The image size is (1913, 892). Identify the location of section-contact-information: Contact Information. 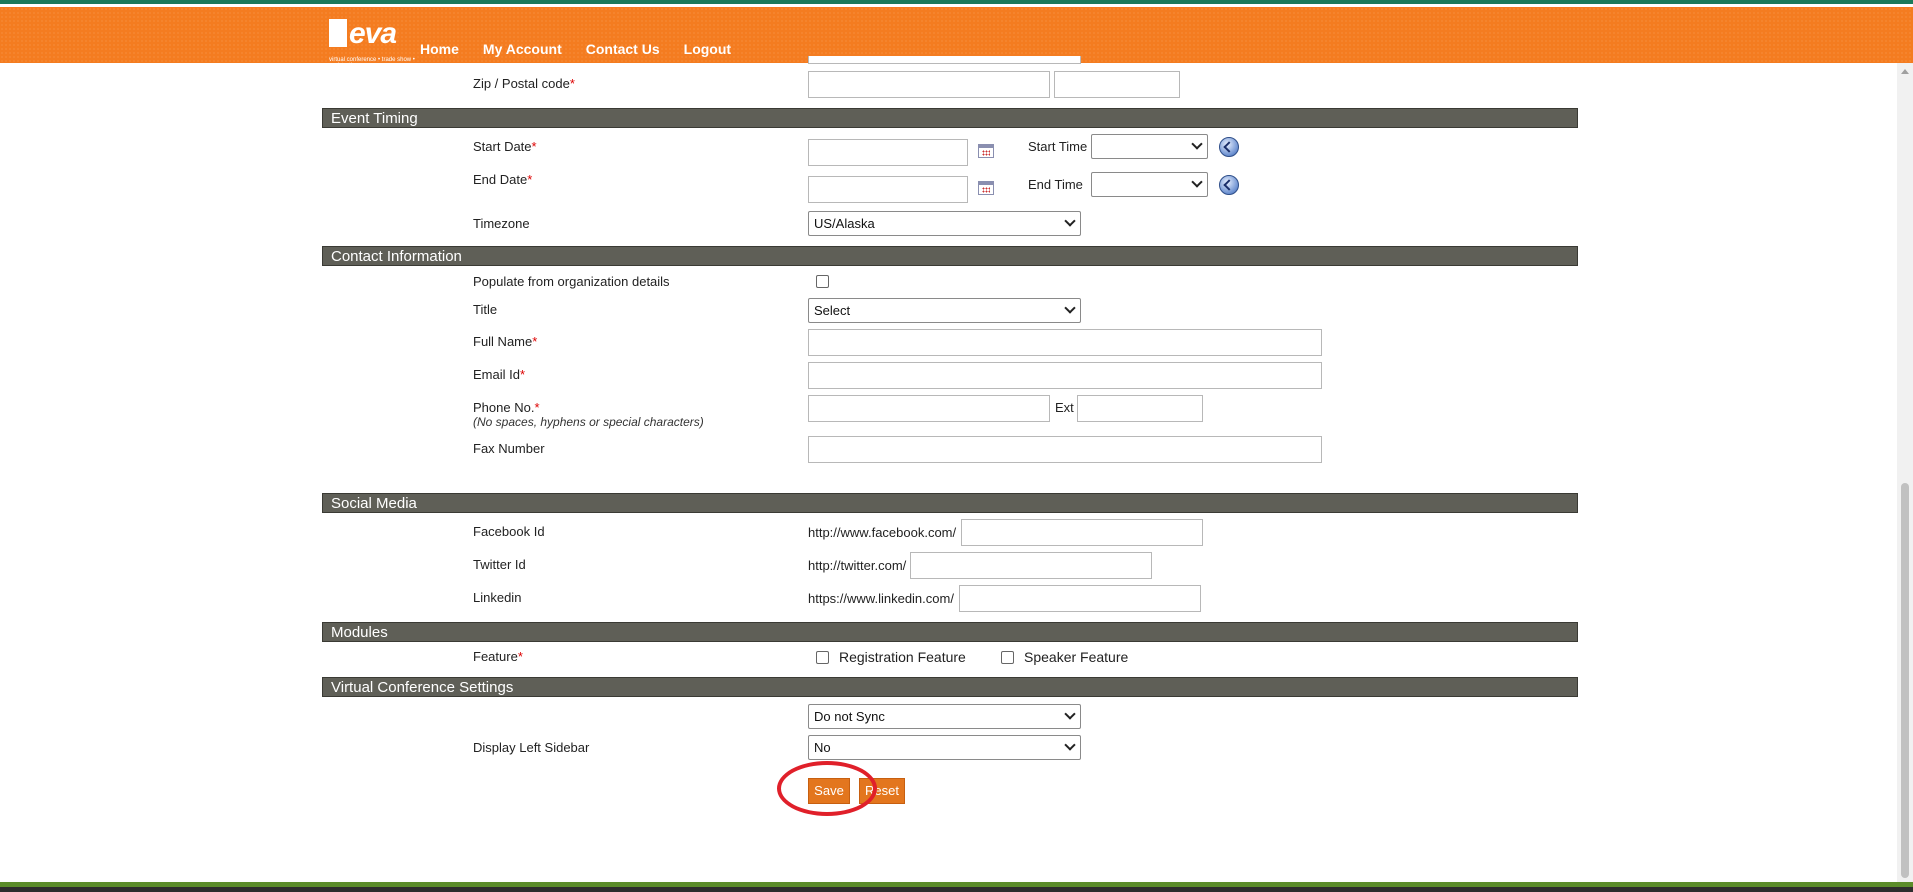
(950, 256).